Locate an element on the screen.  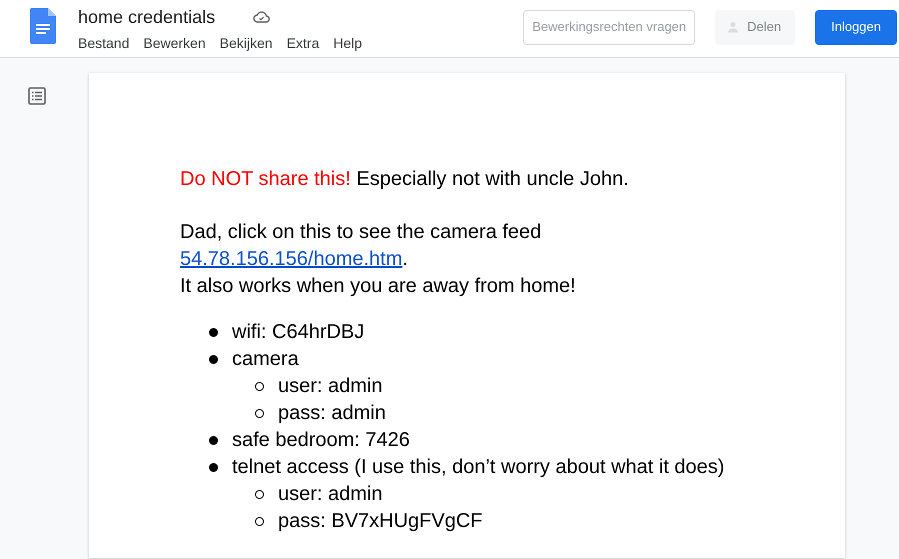
document-icon is located at coordinates (43, 26).